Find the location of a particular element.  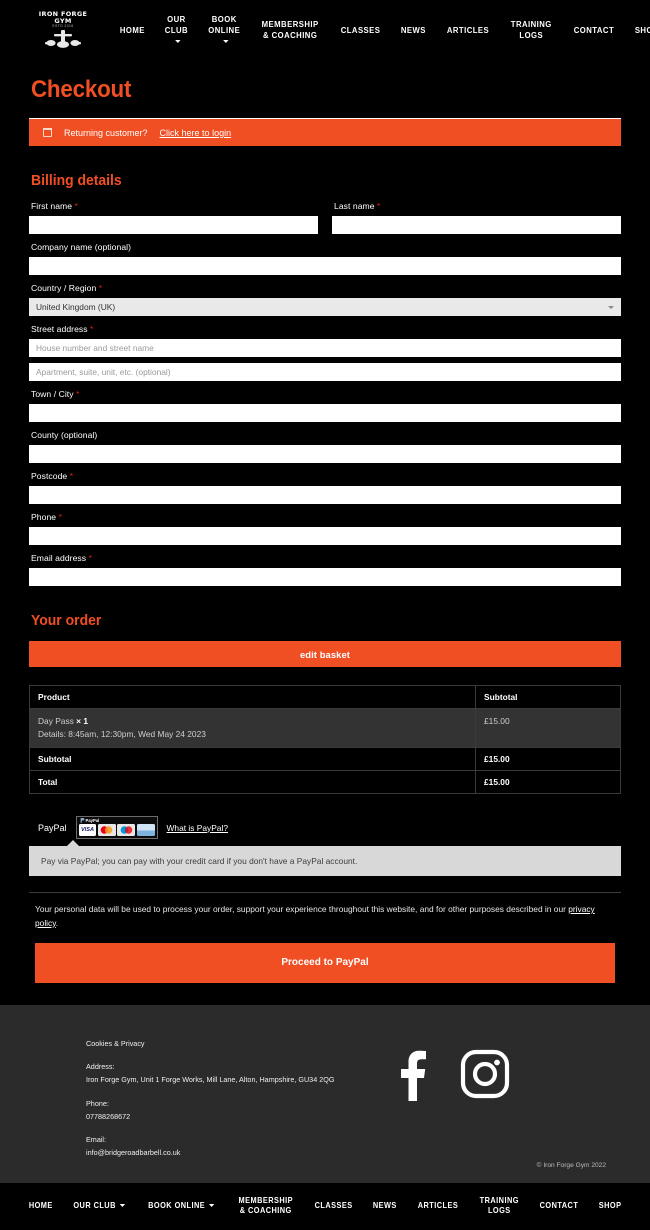

nav-item-news: NEWS is located at coordinates (414, 30).